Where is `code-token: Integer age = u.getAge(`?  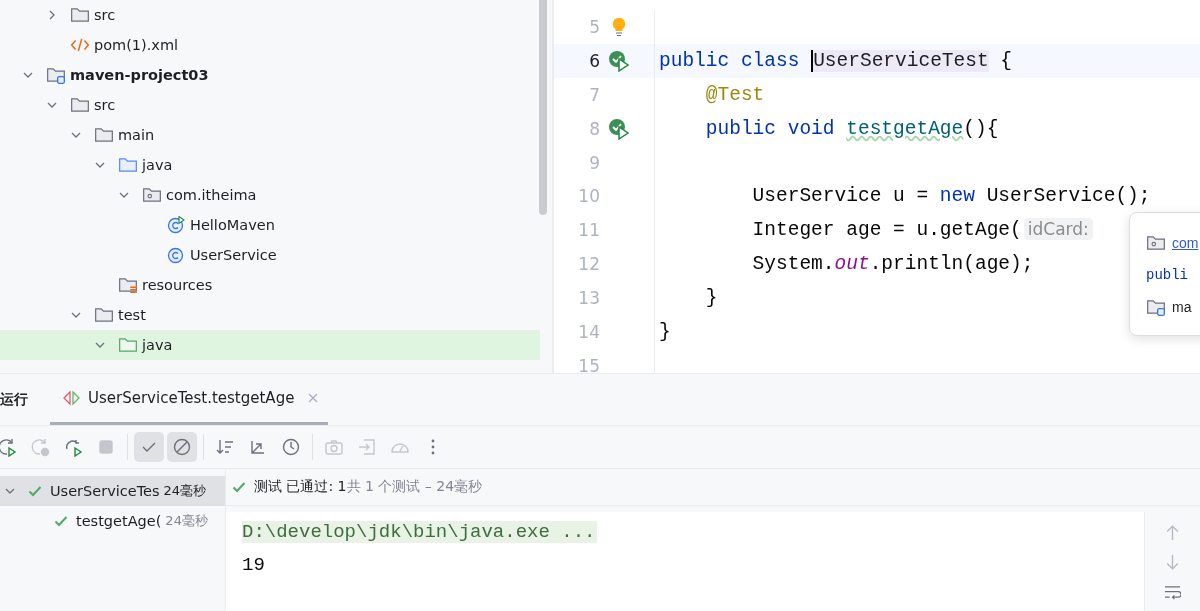
code-token: Integer age = u.getAge( is located at coordinates (886, 230).